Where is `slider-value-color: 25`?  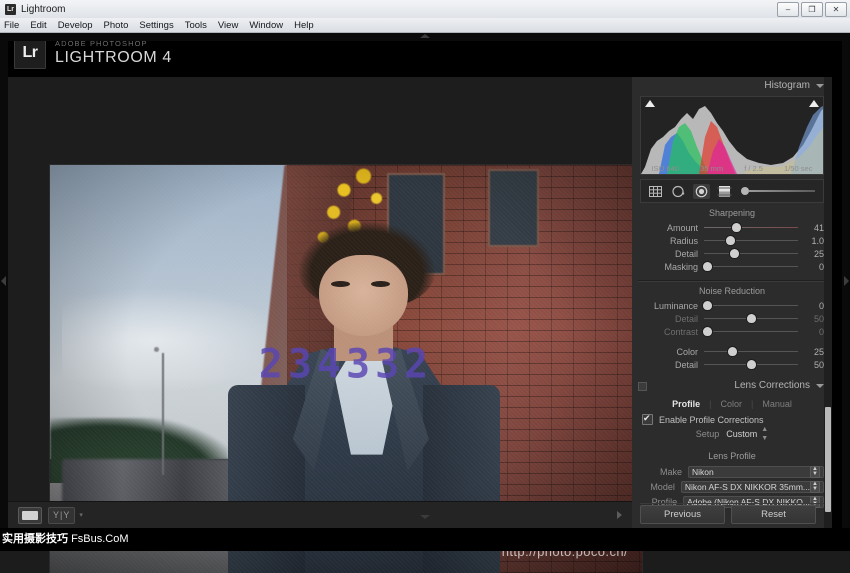
slider-value-color: 25 is located at coordinates (811, 352).